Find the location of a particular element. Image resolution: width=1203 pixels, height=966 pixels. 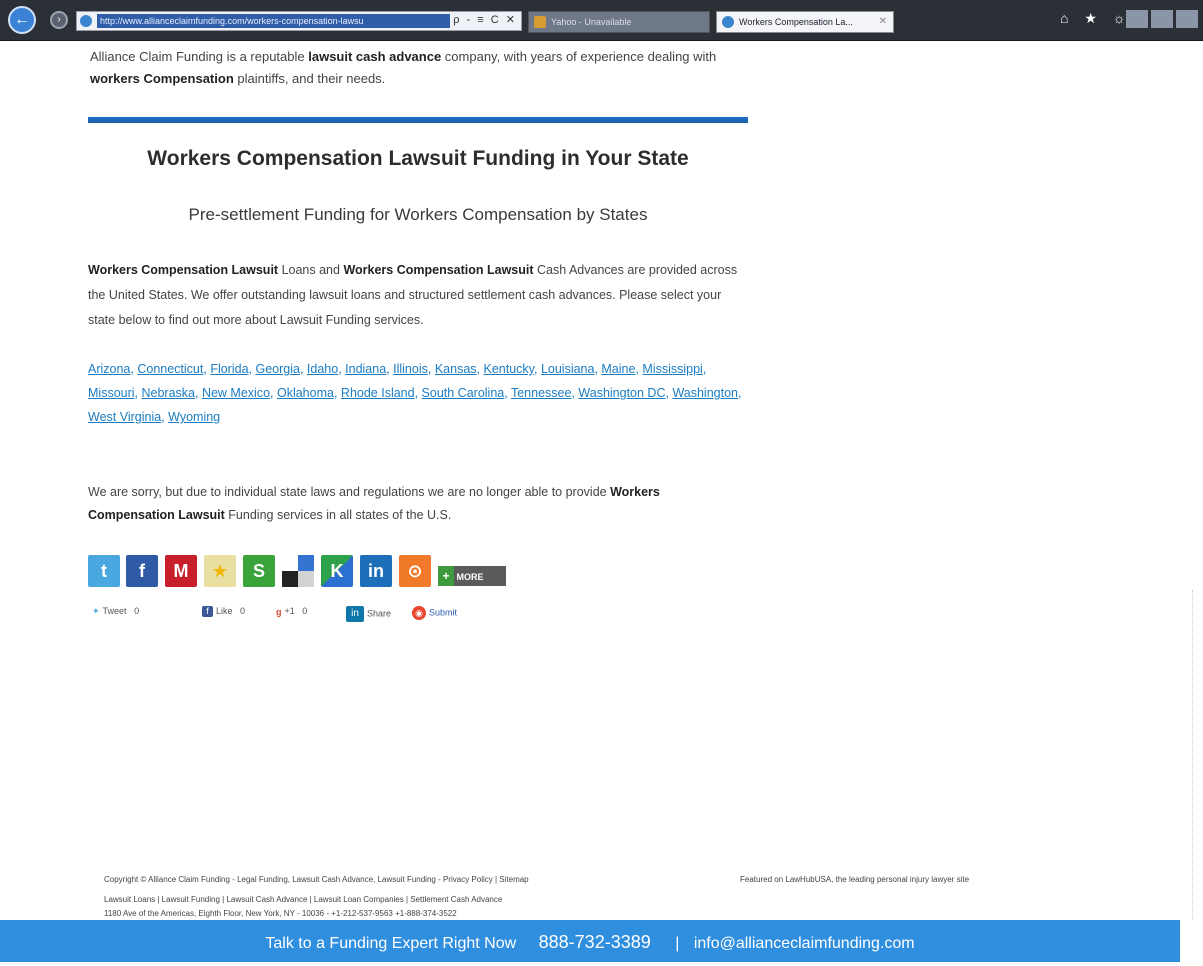

home-favorites-tools-icons: ⌂ ★ ☼ is located at coordinates (1096, 18).